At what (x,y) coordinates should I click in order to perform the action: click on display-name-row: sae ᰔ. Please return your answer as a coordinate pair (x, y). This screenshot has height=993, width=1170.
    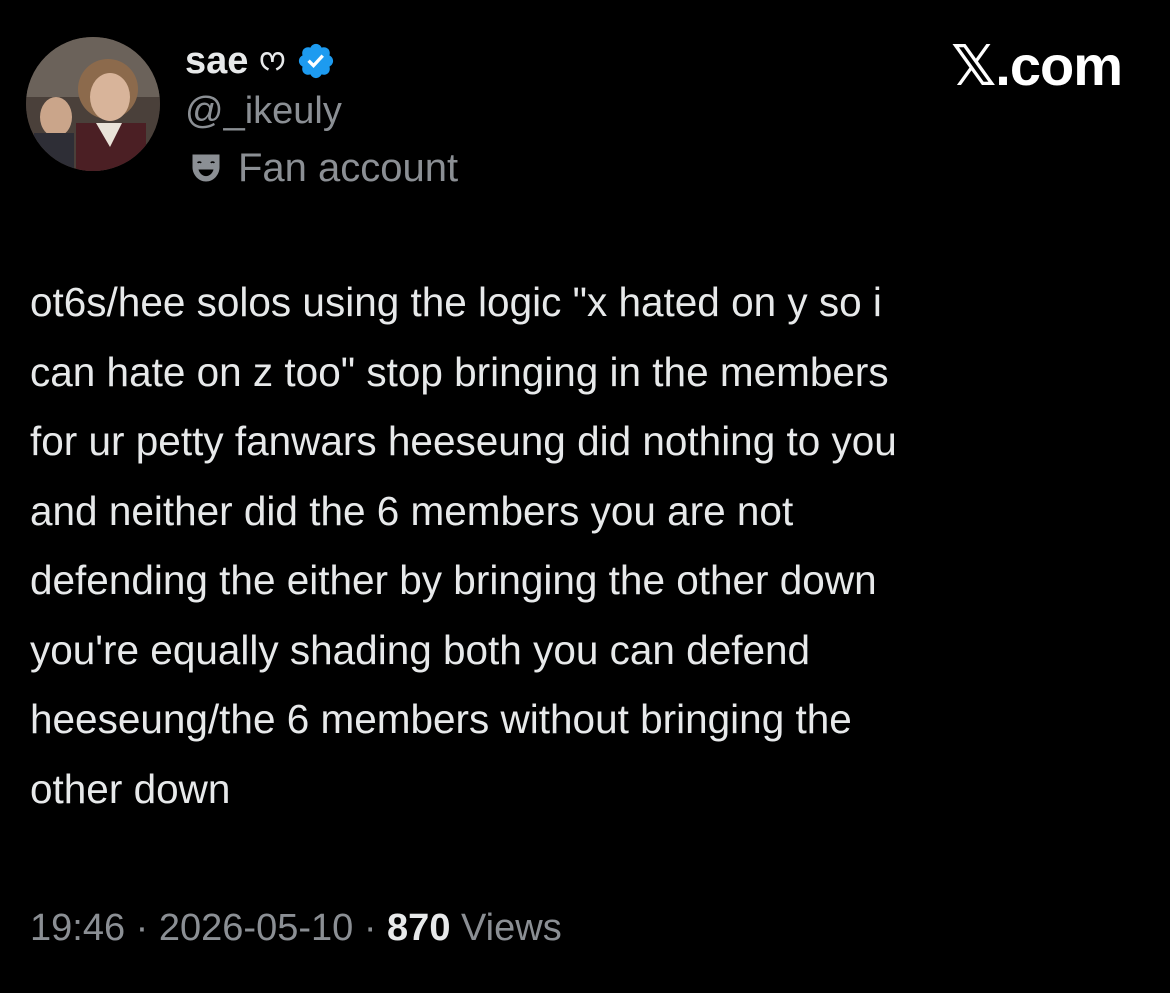
    Looking at the image, I should click on (260, 61).